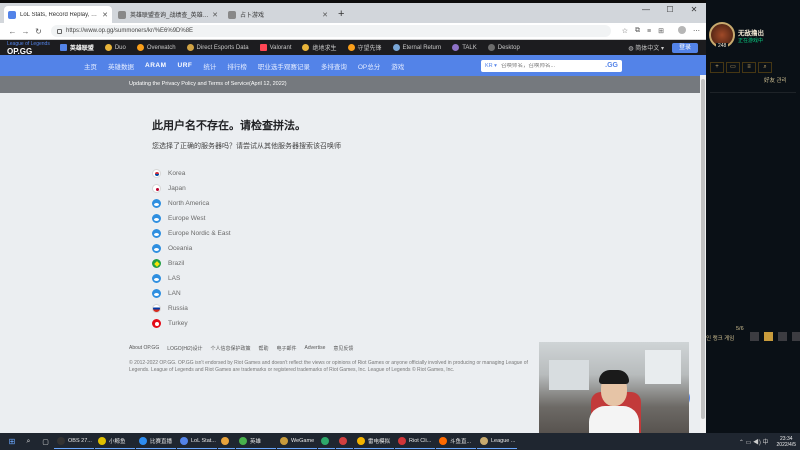 Image resolution: width=800 pixels, height=450 pixels. What do you see at coordinates (264, 348) in the screenshot?
I see `footer-link-help: 帮助` at bounding box center [264, 348].